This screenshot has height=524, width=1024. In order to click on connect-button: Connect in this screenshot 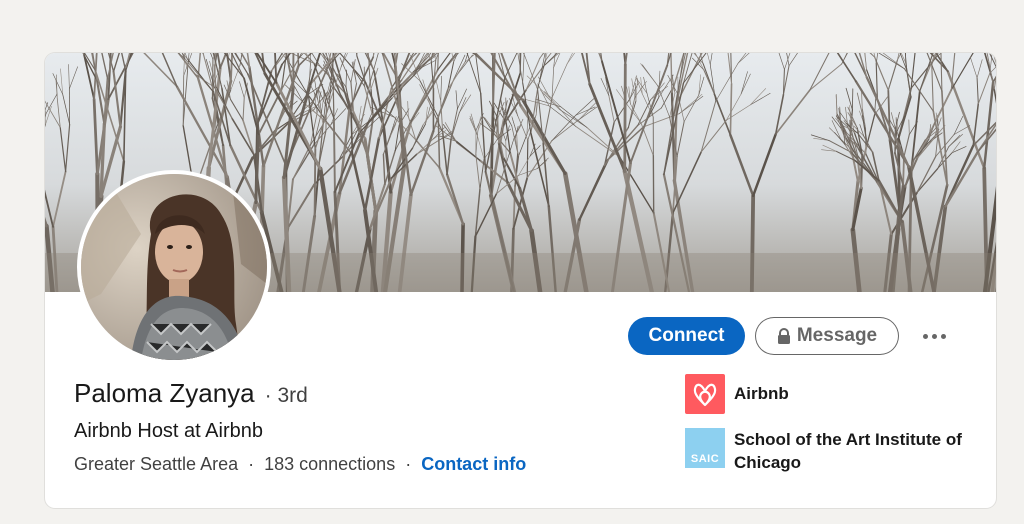, I will do `click(686, 336)`.